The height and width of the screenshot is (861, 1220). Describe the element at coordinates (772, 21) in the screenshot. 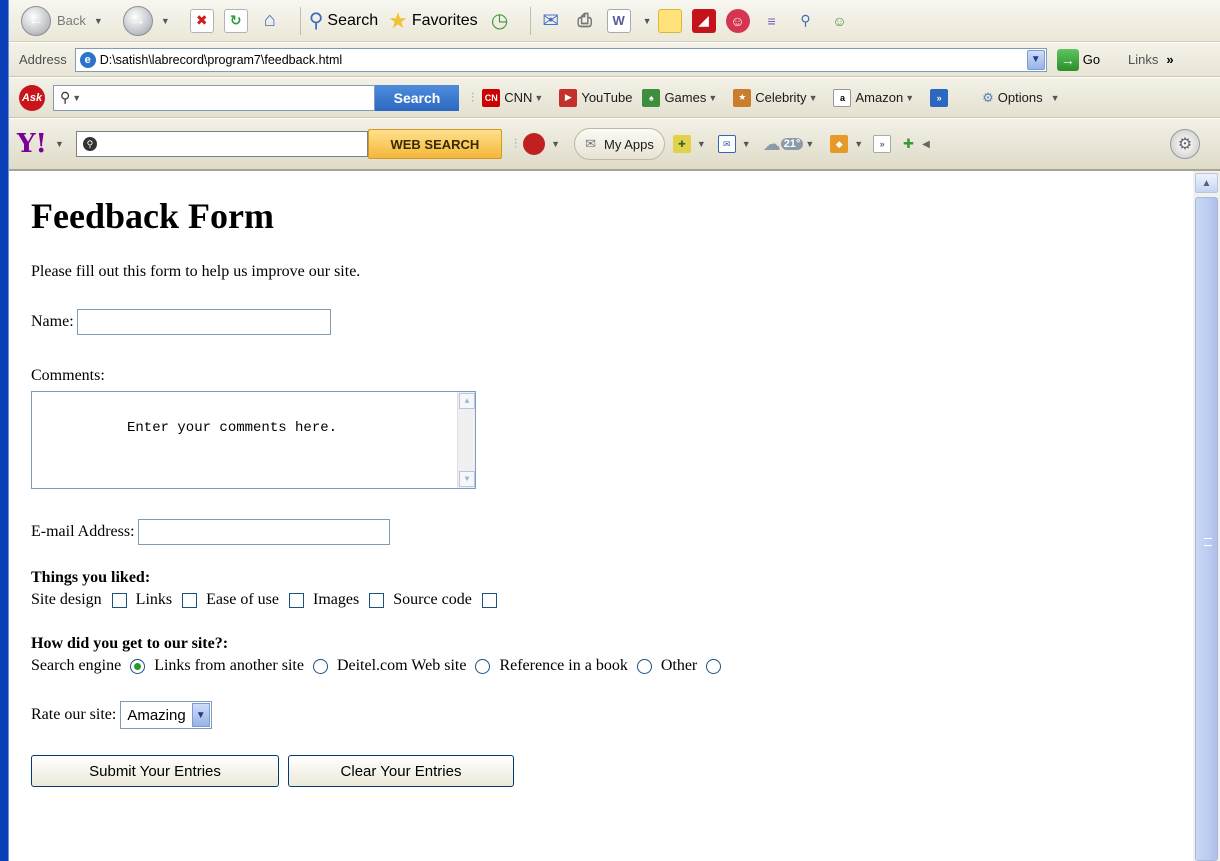

I see `research-icon: ≡` at that location.